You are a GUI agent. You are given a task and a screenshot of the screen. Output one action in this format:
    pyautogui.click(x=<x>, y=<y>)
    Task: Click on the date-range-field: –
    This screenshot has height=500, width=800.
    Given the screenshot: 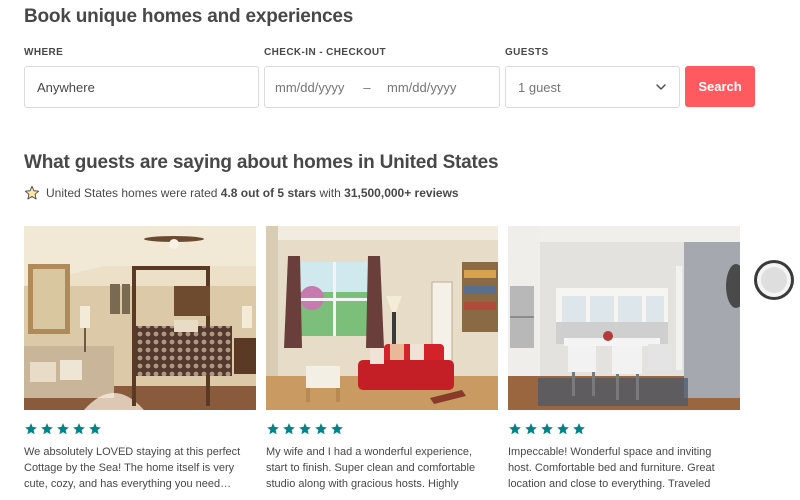 What is the action you would take?
    pyautogui.click(x=382, y=87)
    